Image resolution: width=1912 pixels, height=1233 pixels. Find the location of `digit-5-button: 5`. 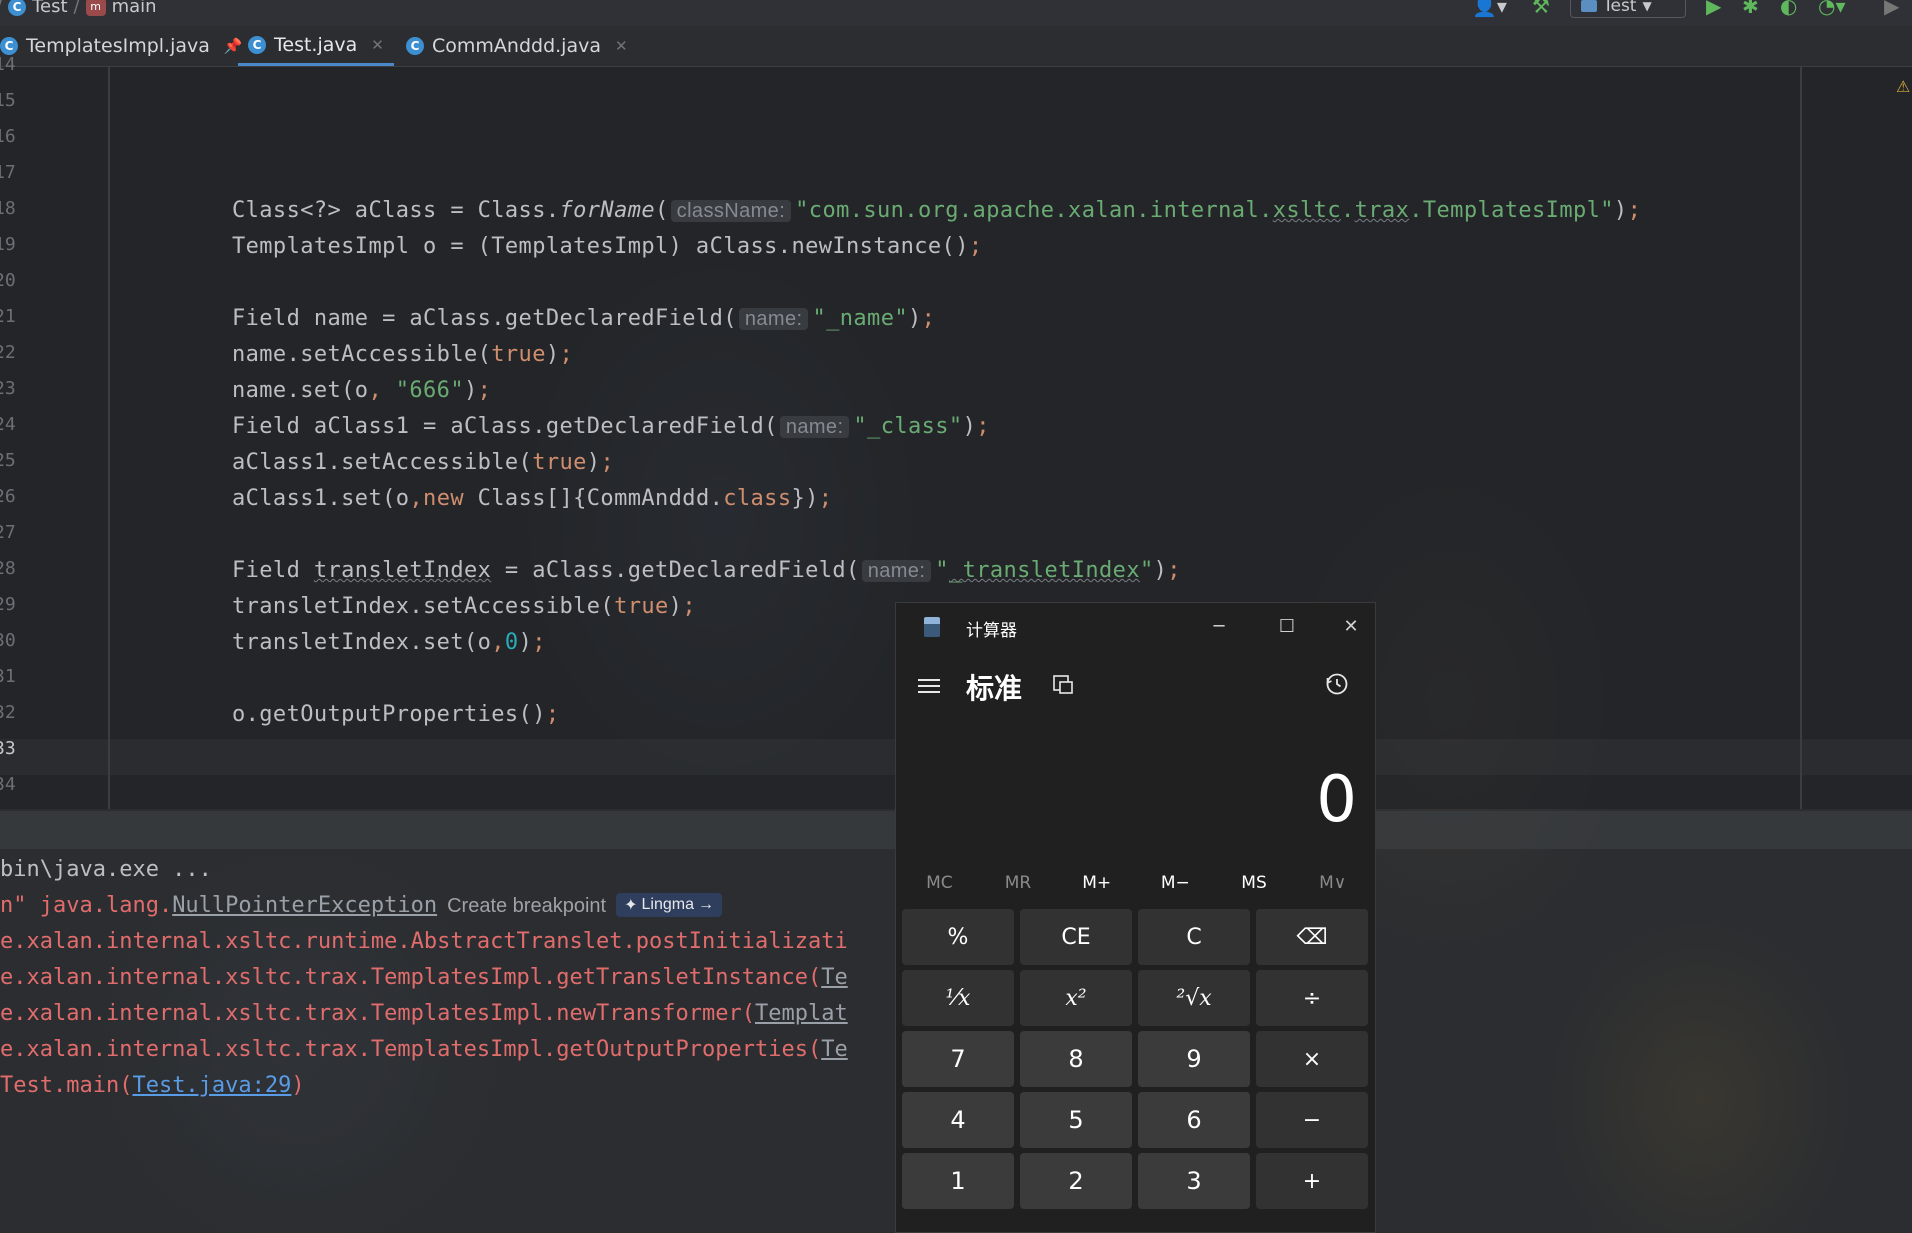

digit-5-button: 5 is located at coordinates (1076, 1120).